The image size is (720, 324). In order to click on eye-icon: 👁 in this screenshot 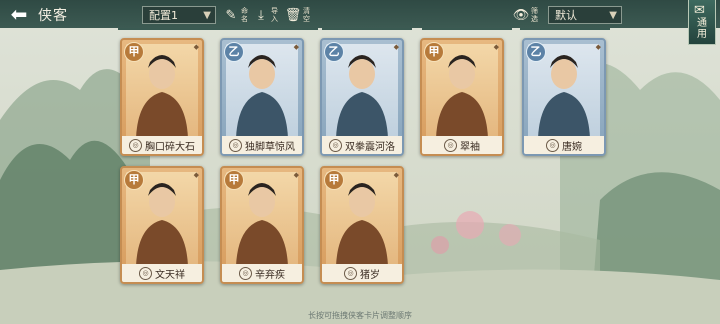, I will do `click(521, 15)`.